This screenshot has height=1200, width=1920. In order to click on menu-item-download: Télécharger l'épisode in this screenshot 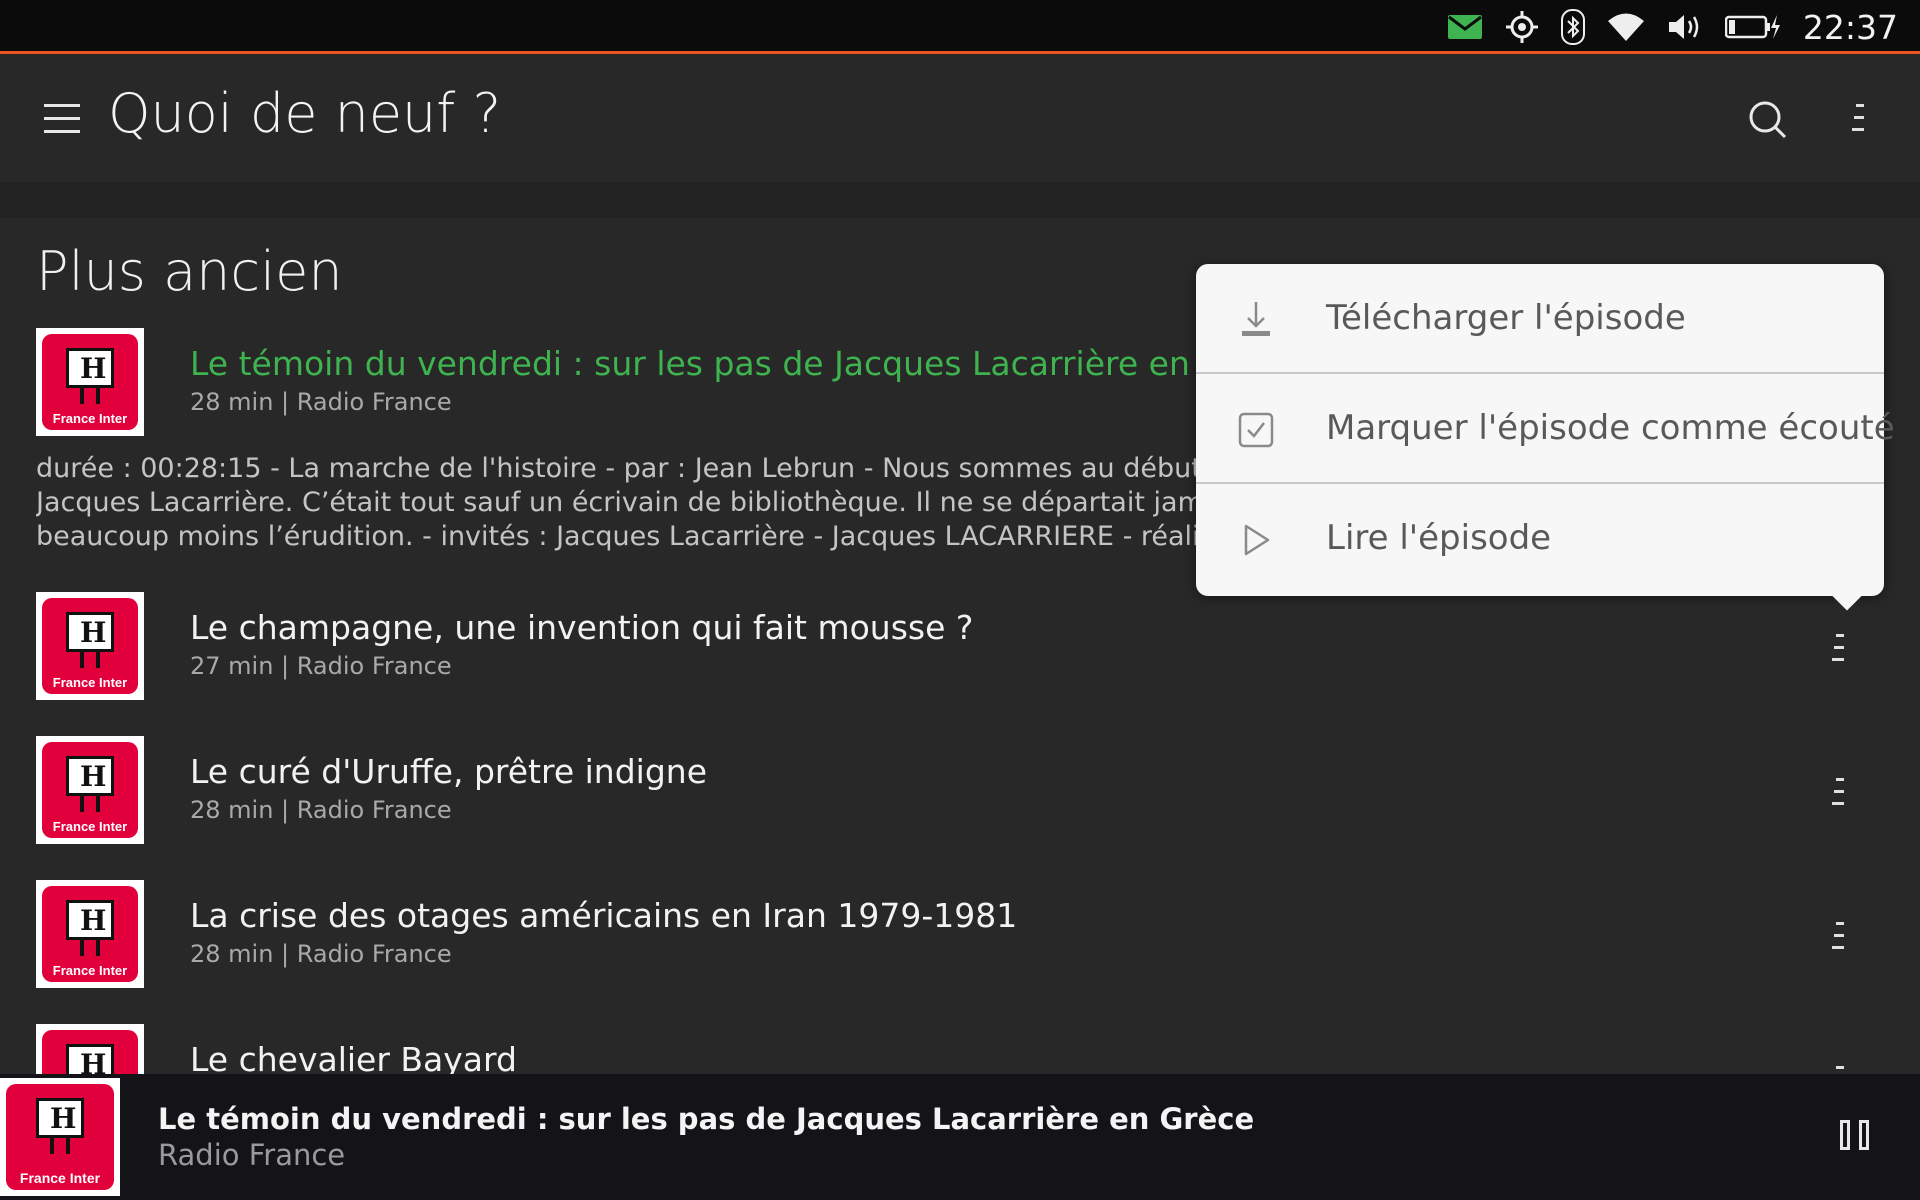, I will do `click(1540, 319)`.